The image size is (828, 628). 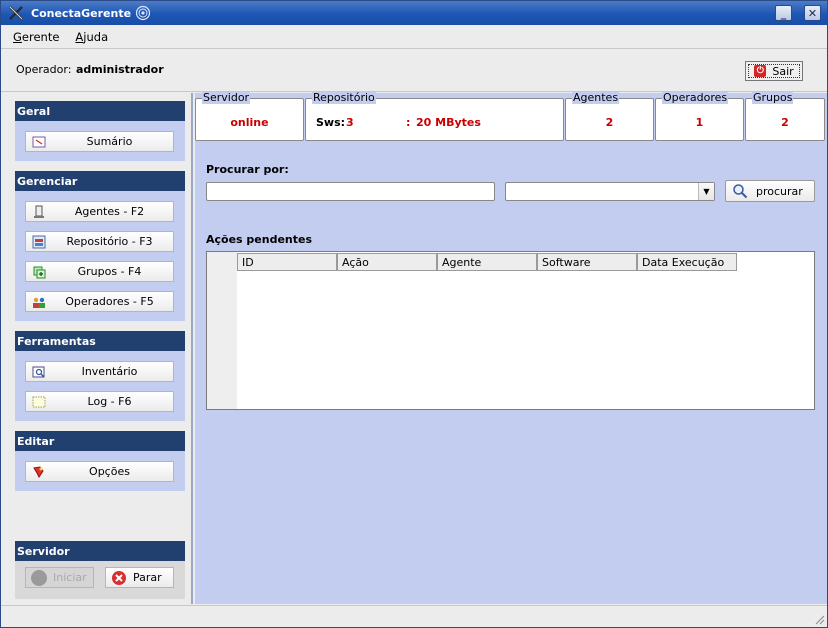 I want to click on summary-icon, so click(x=39, y=142).